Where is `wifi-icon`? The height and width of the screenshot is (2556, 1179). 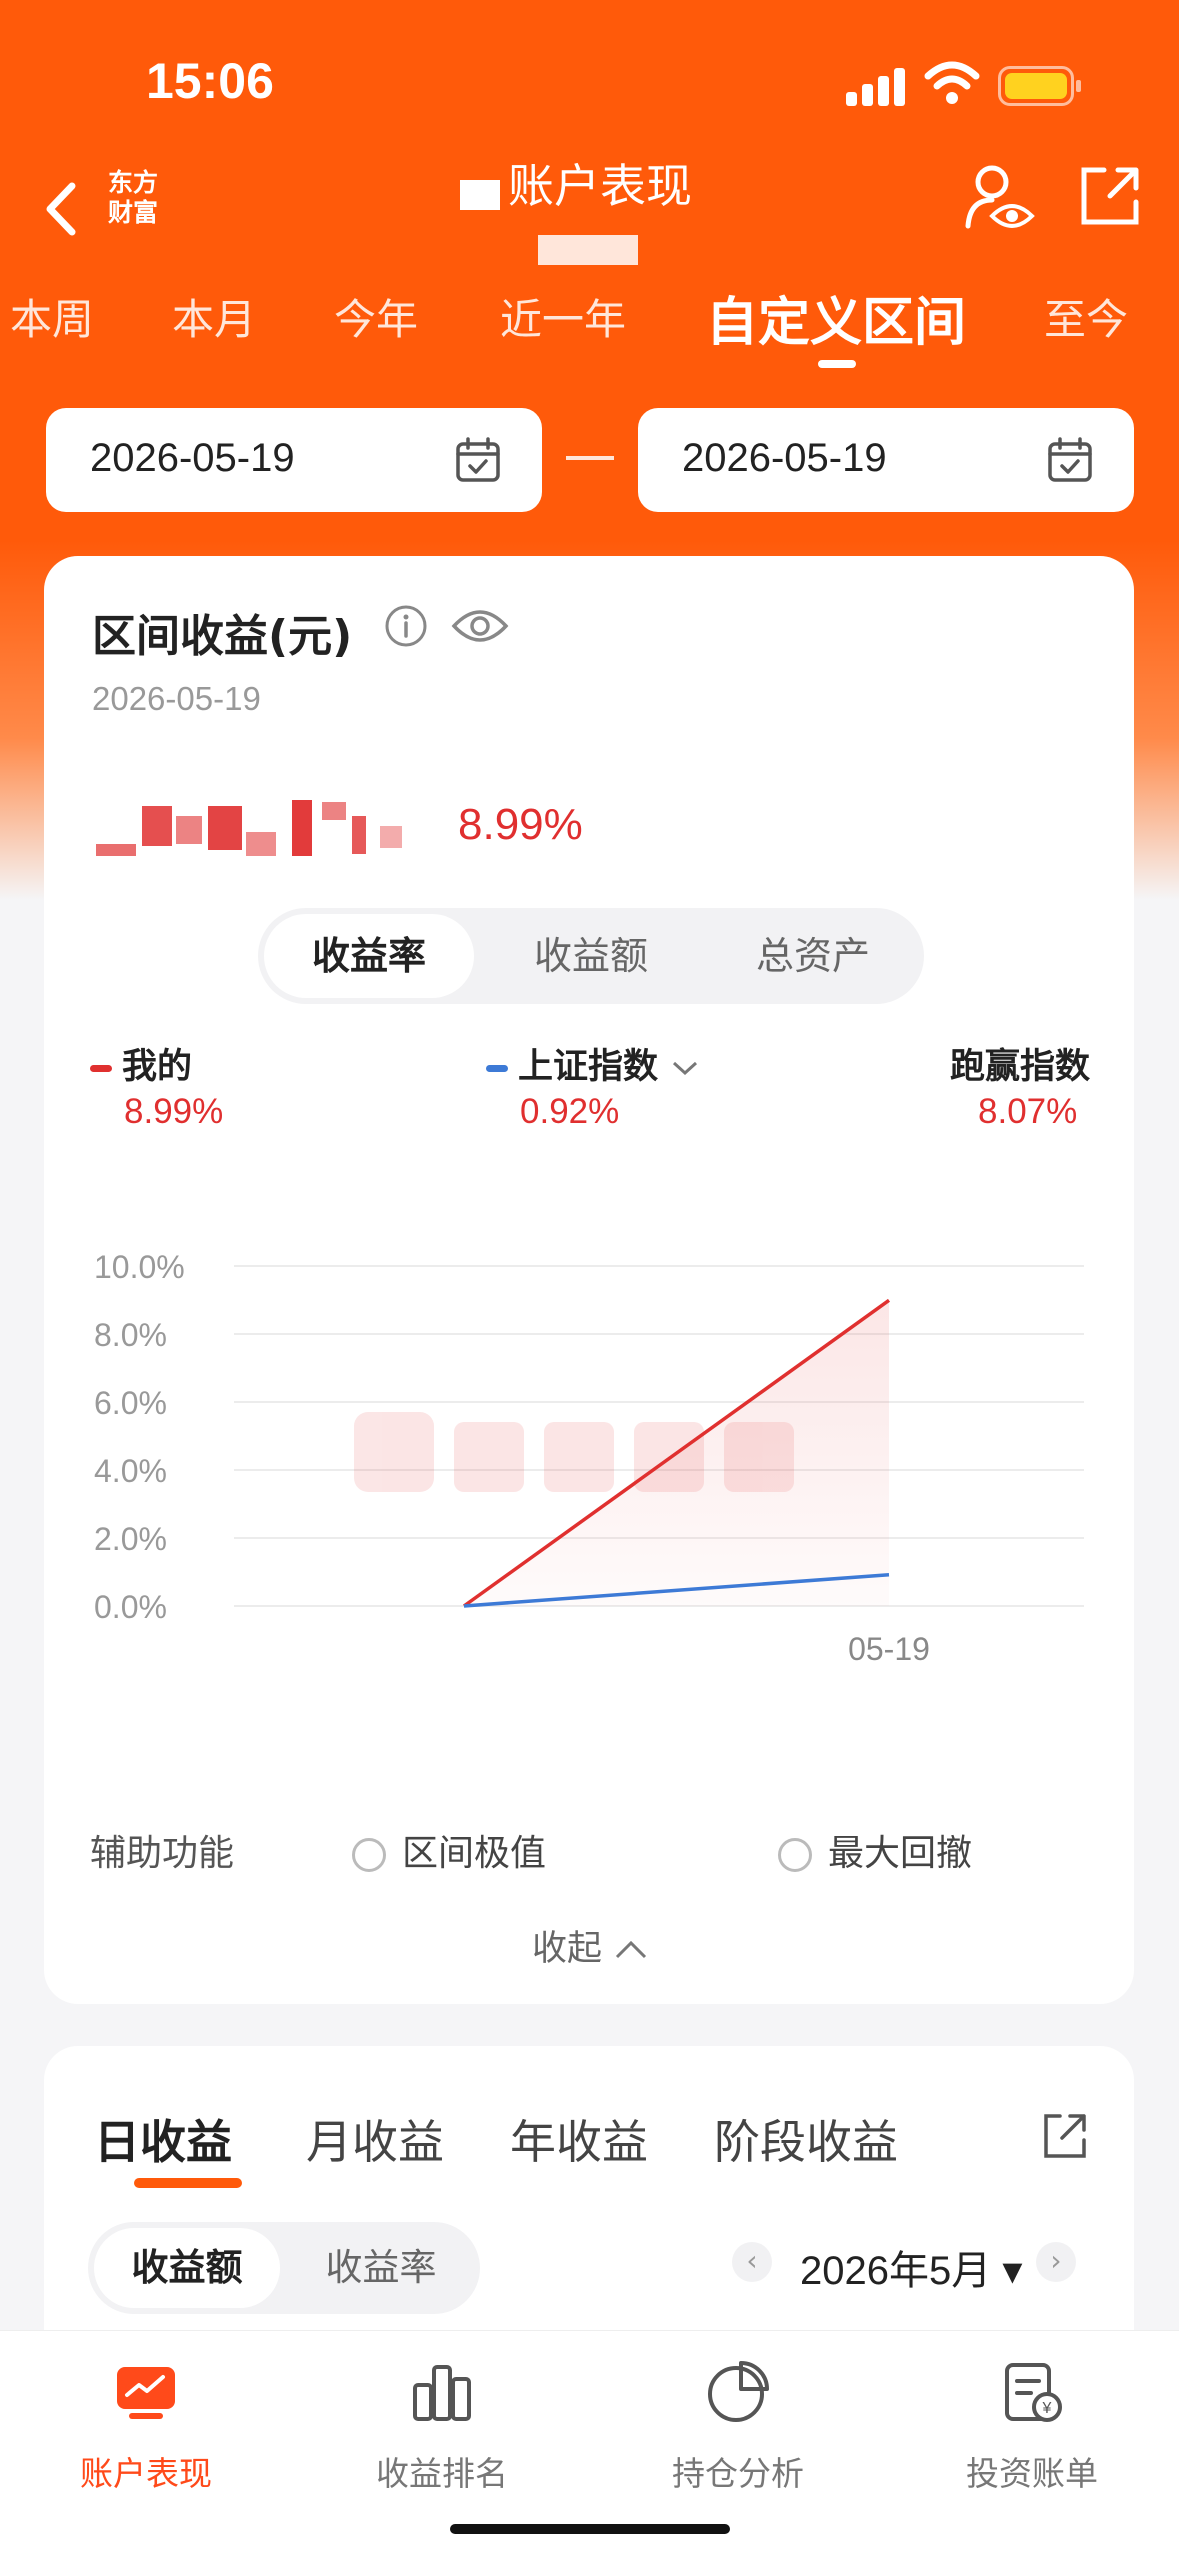 wifi-icon is located at coordinates (952, 82).